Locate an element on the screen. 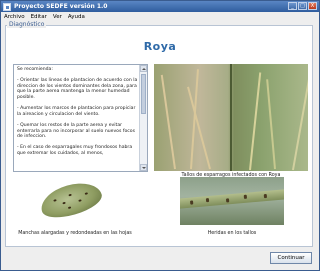 The height and width of the screenshot is (271, 320). window-controls: _ □ X is located at coordinates (302, 6).